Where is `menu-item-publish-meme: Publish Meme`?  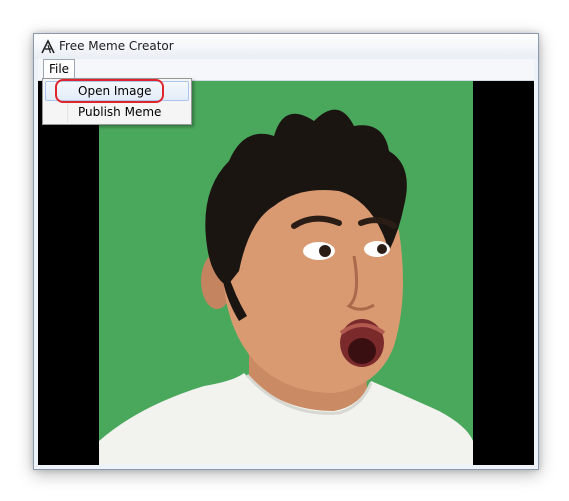 menu-item-publish-meme: Publish Meme is located at coordinates (117, 112).